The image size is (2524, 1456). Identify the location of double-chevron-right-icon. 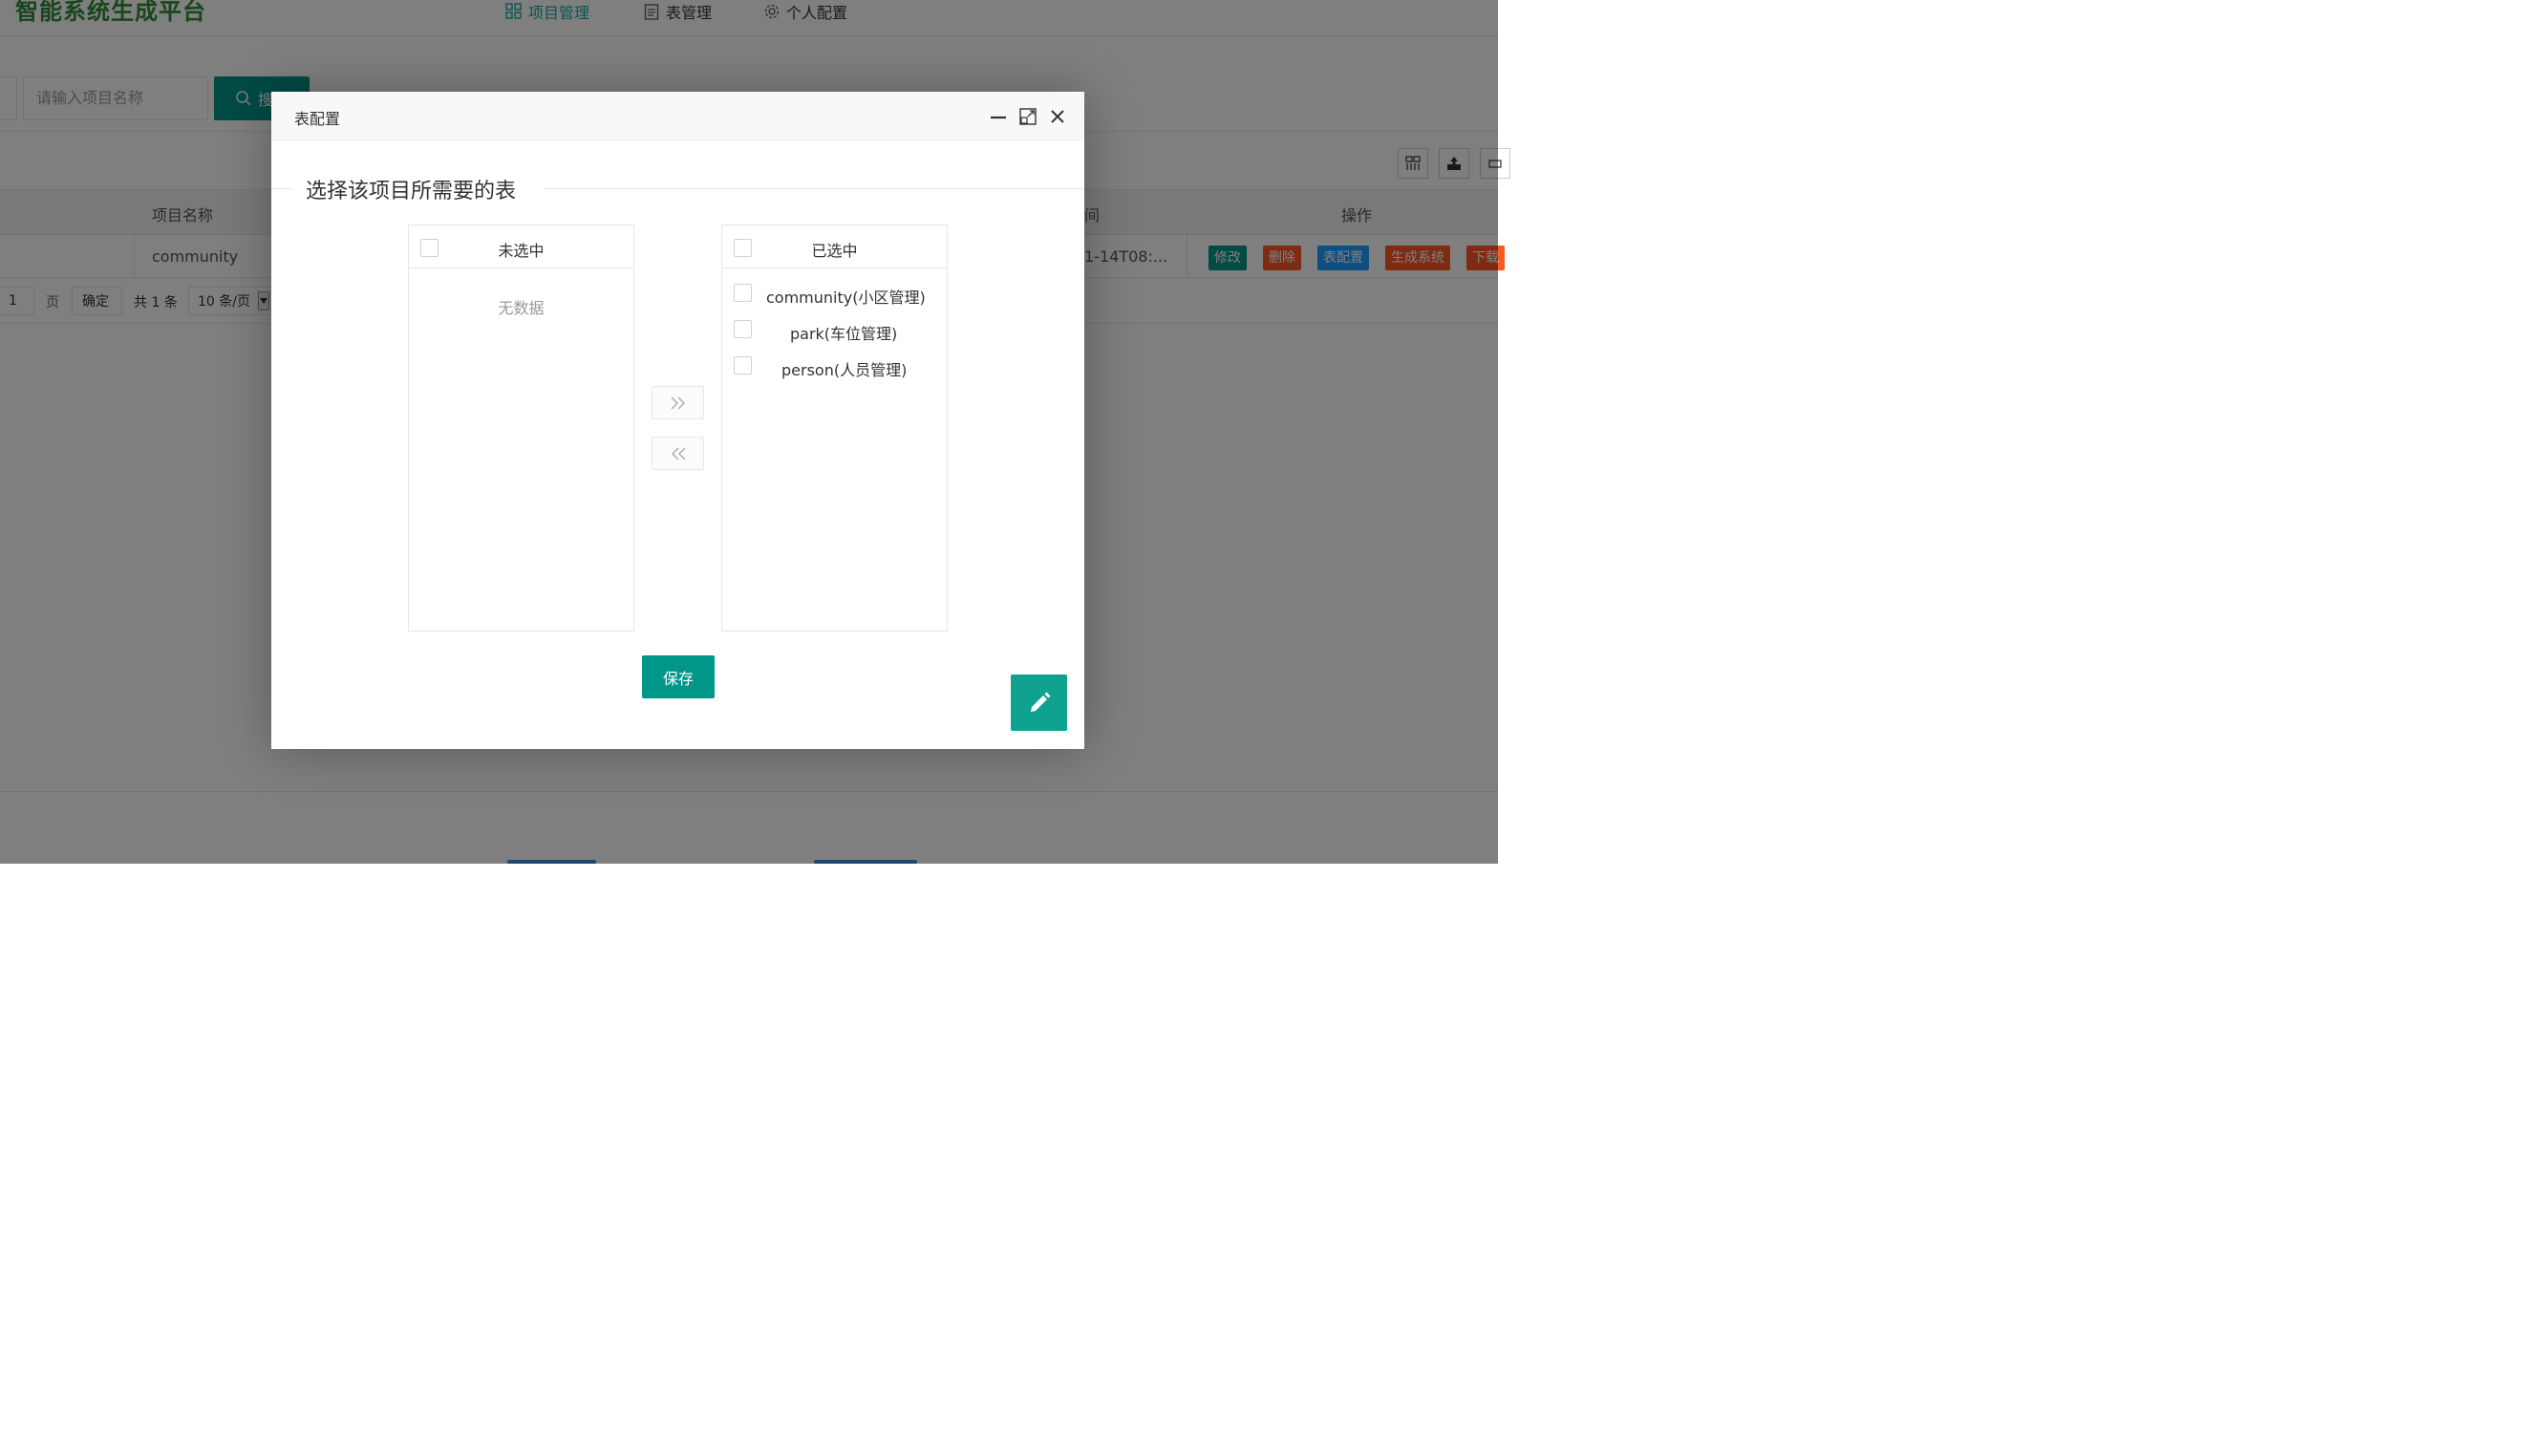
(678, 403).